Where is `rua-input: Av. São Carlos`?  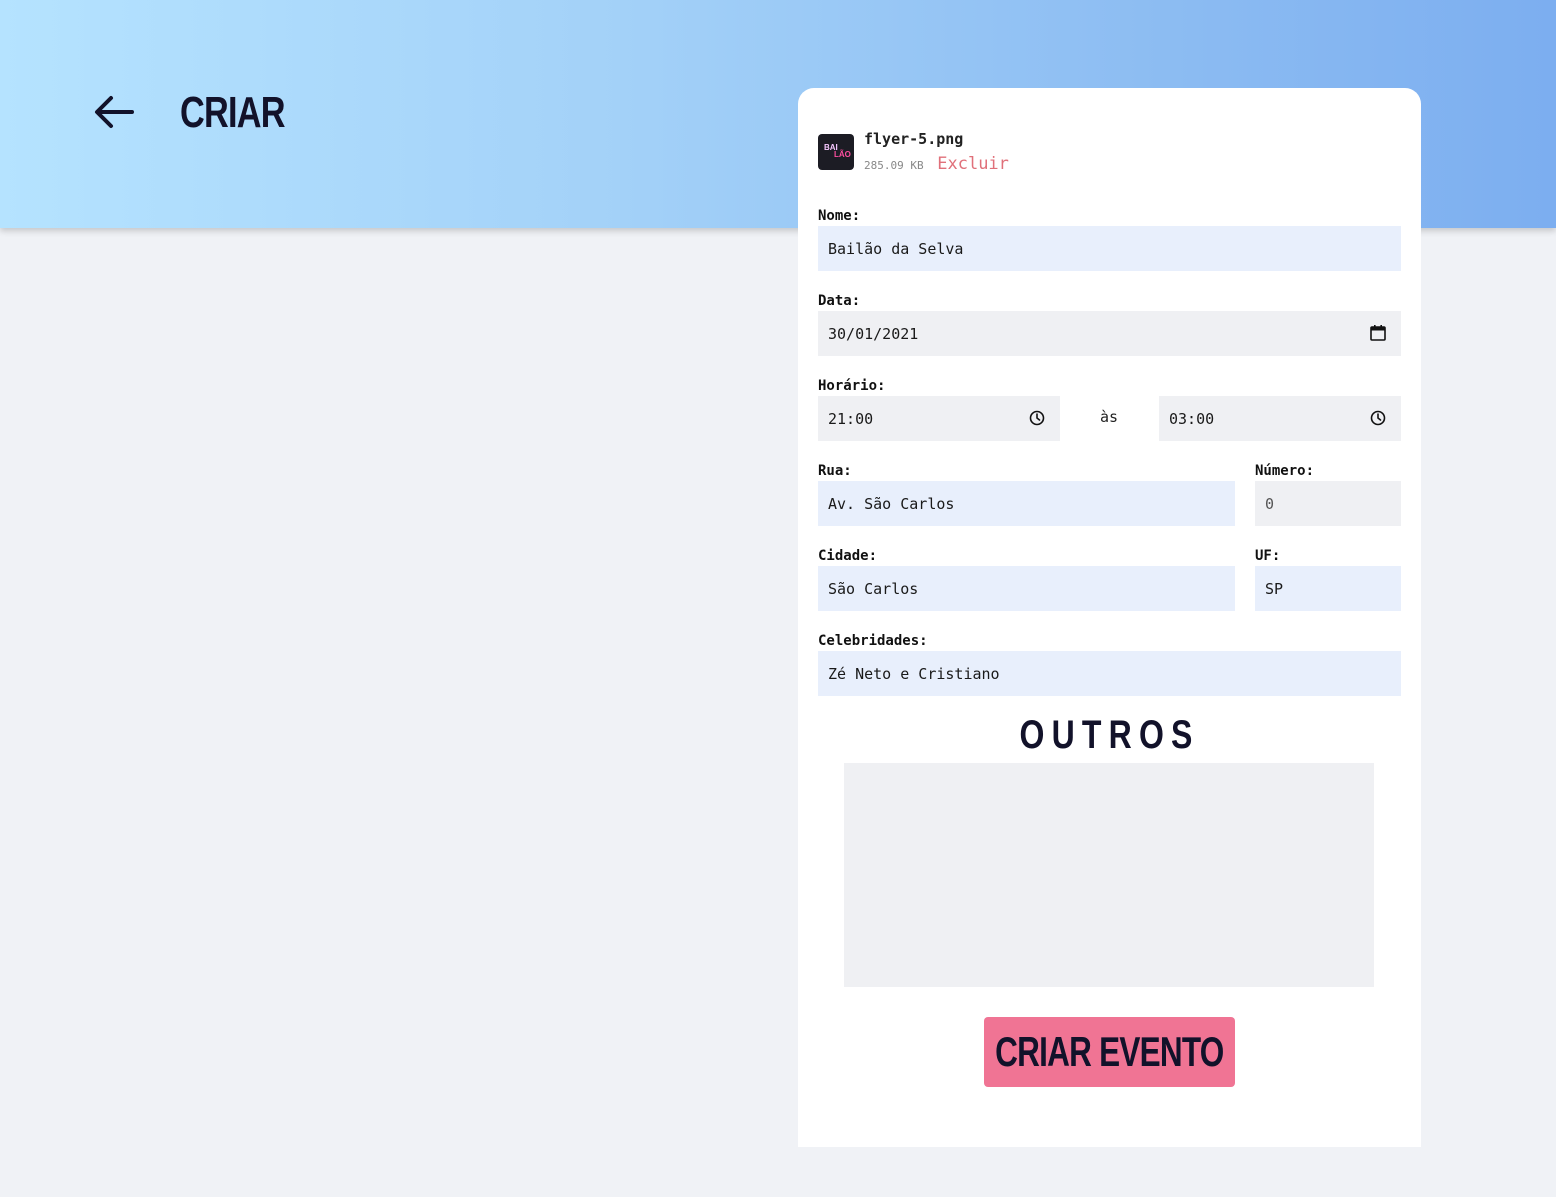
rua-input: Av. São Carlos is located at coordinates (1026, 503).